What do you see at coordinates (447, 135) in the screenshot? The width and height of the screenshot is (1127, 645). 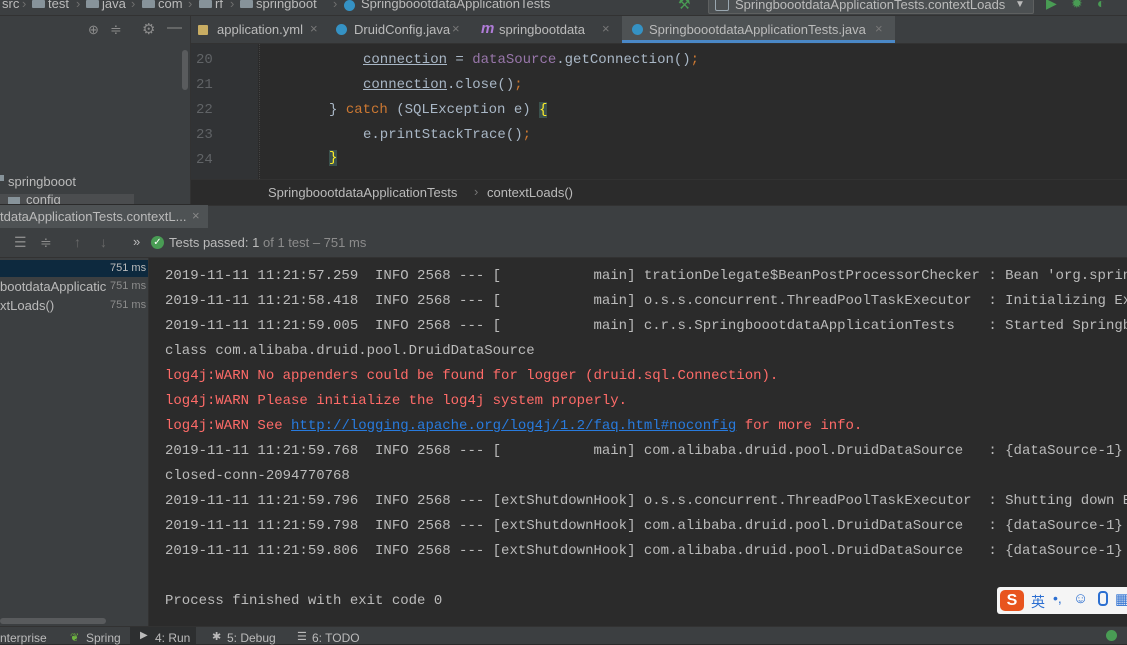 I see `code-line-23: e.printStackTrace();` at bounding box center [447, 135].